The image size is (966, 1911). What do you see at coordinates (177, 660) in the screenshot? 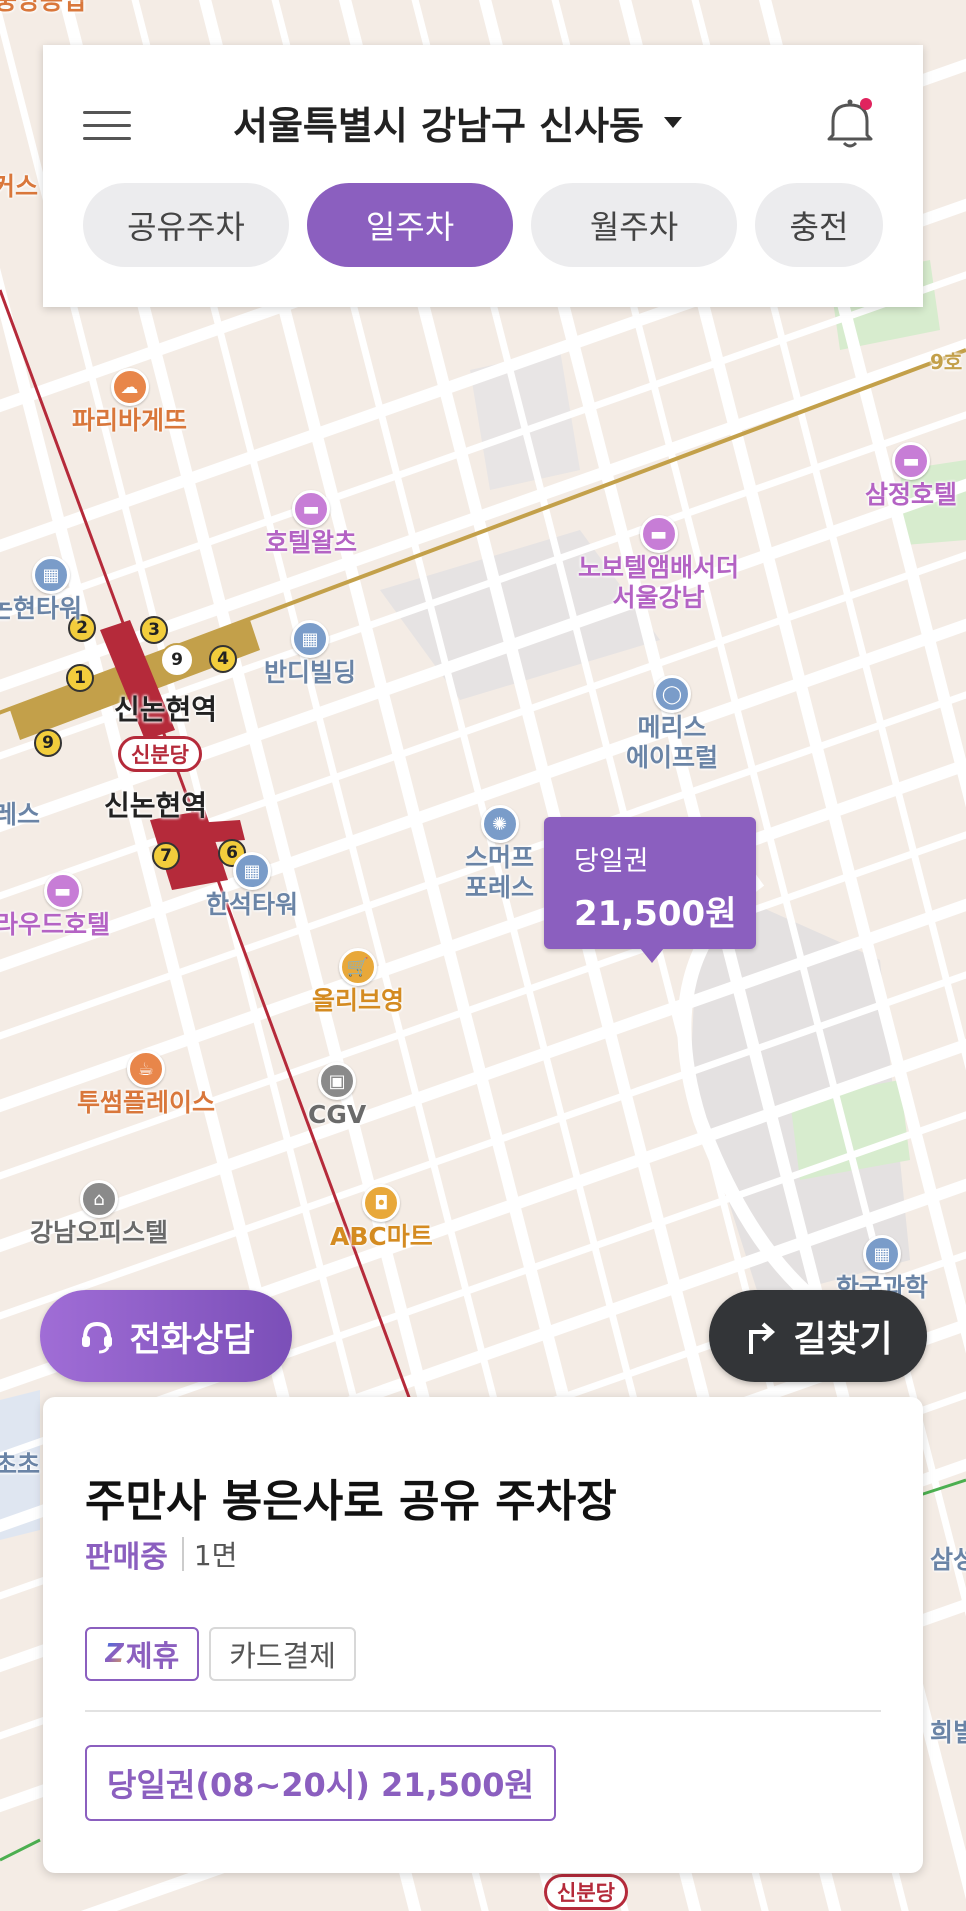
I see `station-line9-badge: 9` at bounding box center [177, 660].